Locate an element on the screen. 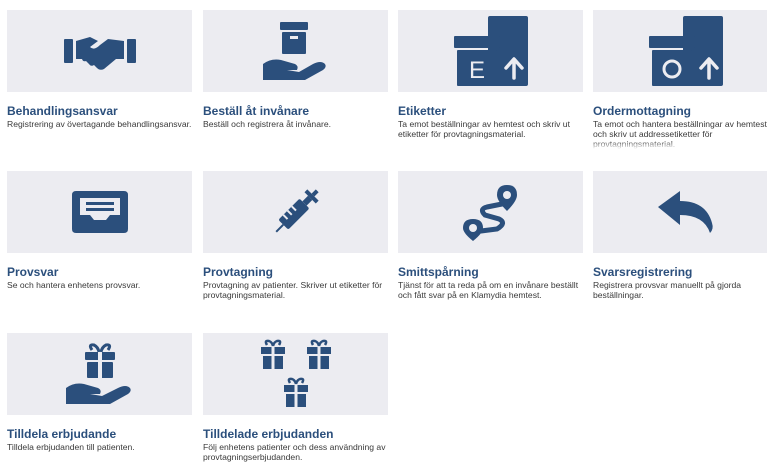 The width and height of the screenshot is (767, 472). syringe-icon is located at coordinates (296, 211).